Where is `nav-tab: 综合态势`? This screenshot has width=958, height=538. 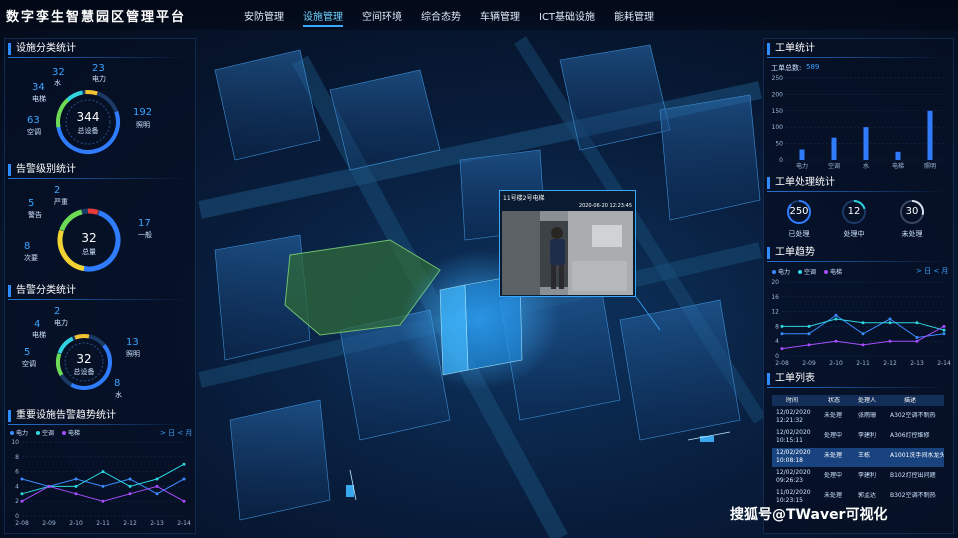
nav-tab: 综合态势 is located at coordinates (441, 17).